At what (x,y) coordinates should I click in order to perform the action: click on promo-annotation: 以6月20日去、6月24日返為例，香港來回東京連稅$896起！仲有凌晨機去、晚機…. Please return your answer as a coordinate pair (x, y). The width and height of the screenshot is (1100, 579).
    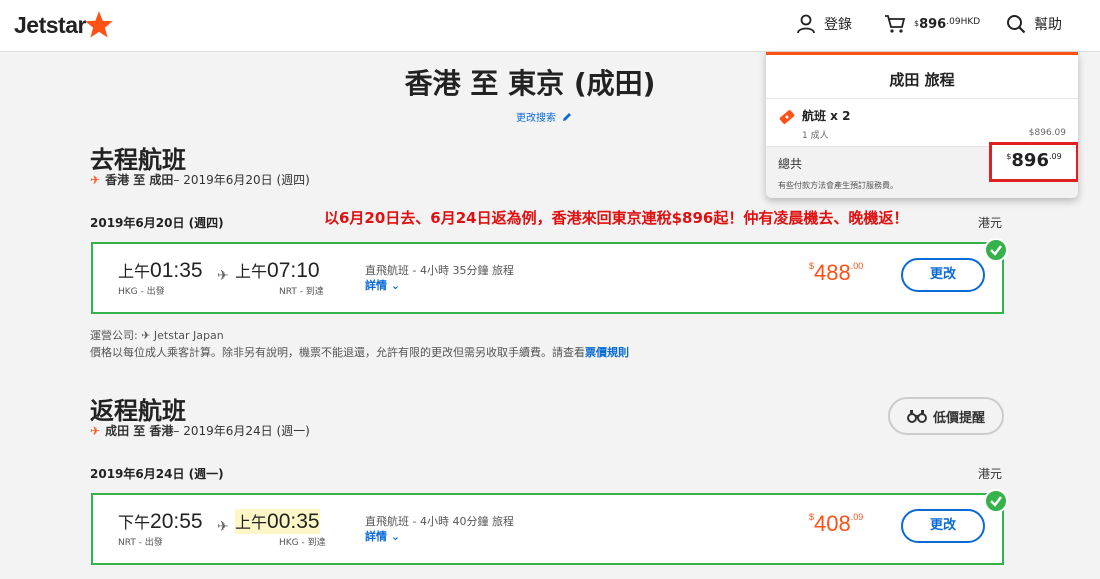
    Looking at the image, I should click on (616, 218).